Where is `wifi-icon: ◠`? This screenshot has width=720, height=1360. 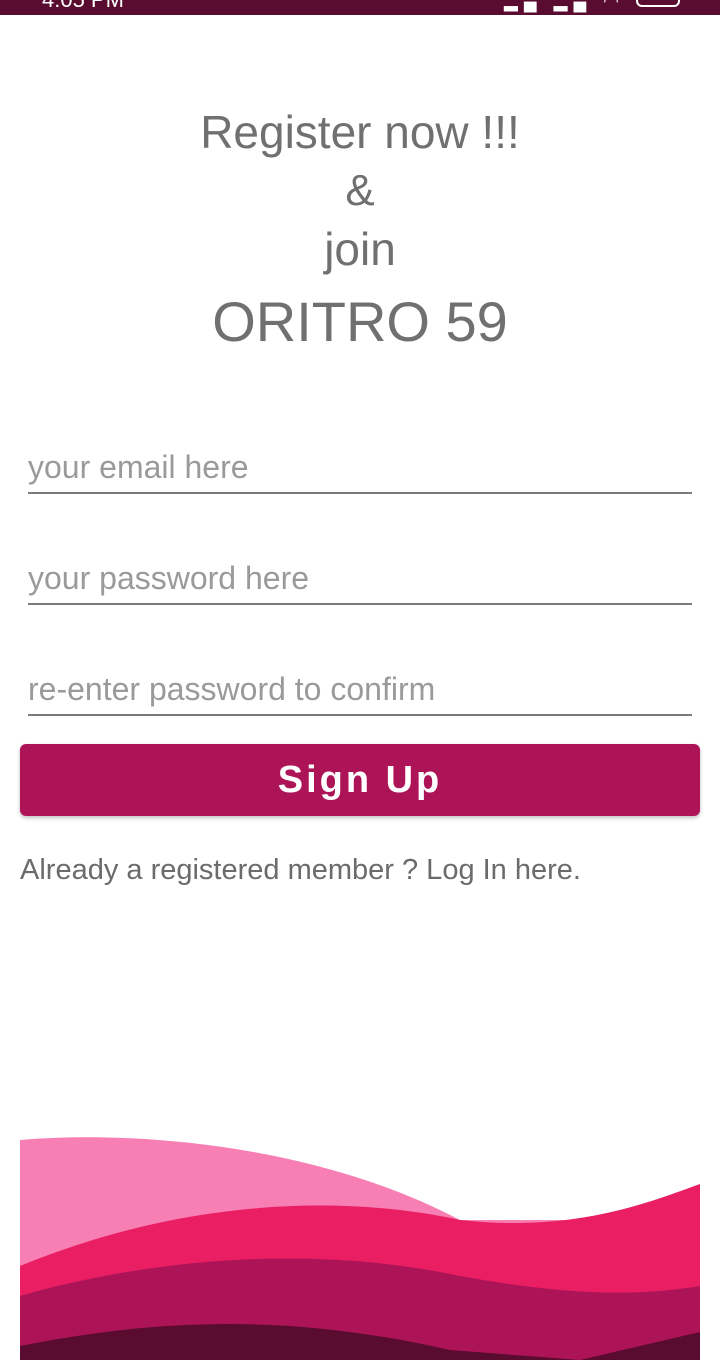
wifi-icon: ◠ is located at coordinates (614, 5).